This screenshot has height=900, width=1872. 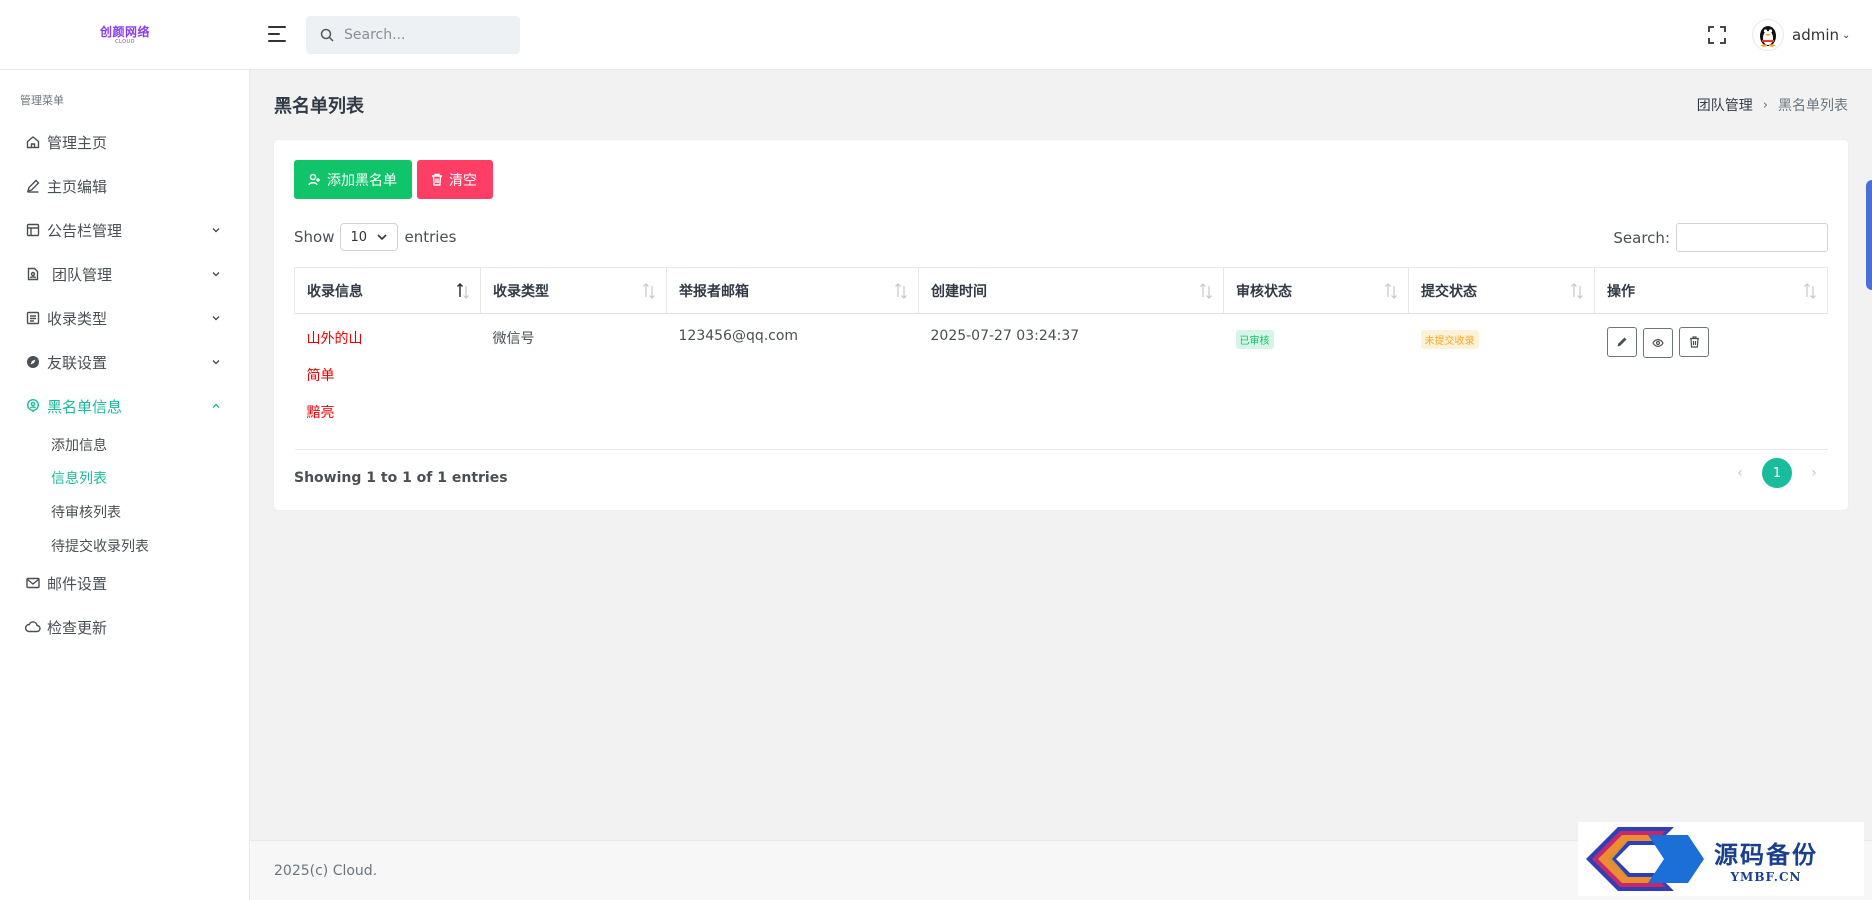 What do you see at coordinates (33, 583) in the screenshot?
I see `mail-icon` at bounding box center [33, 583].